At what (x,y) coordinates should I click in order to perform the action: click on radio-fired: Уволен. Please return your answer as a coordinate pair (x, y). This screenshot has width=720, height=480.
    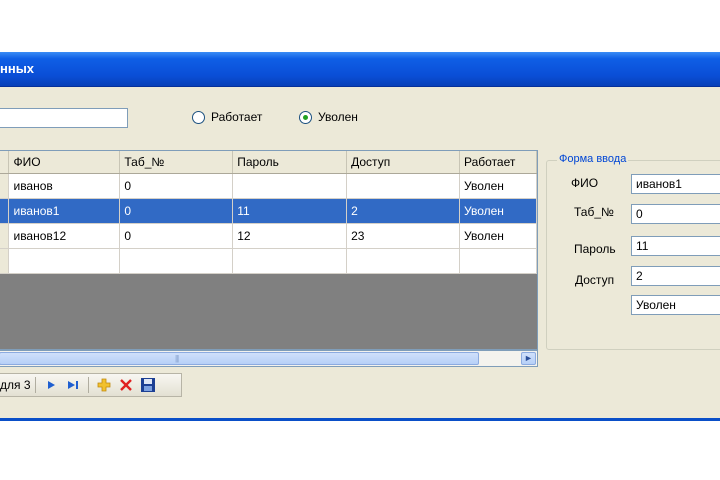
    Looking at the image, I should click on (328, 117).